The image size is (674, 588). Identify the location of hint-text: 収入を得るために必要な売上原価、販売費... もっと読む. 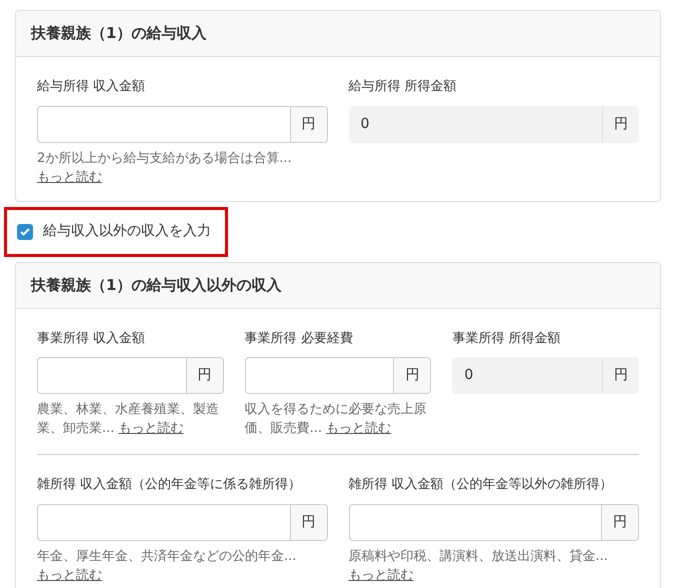
(336, 419).